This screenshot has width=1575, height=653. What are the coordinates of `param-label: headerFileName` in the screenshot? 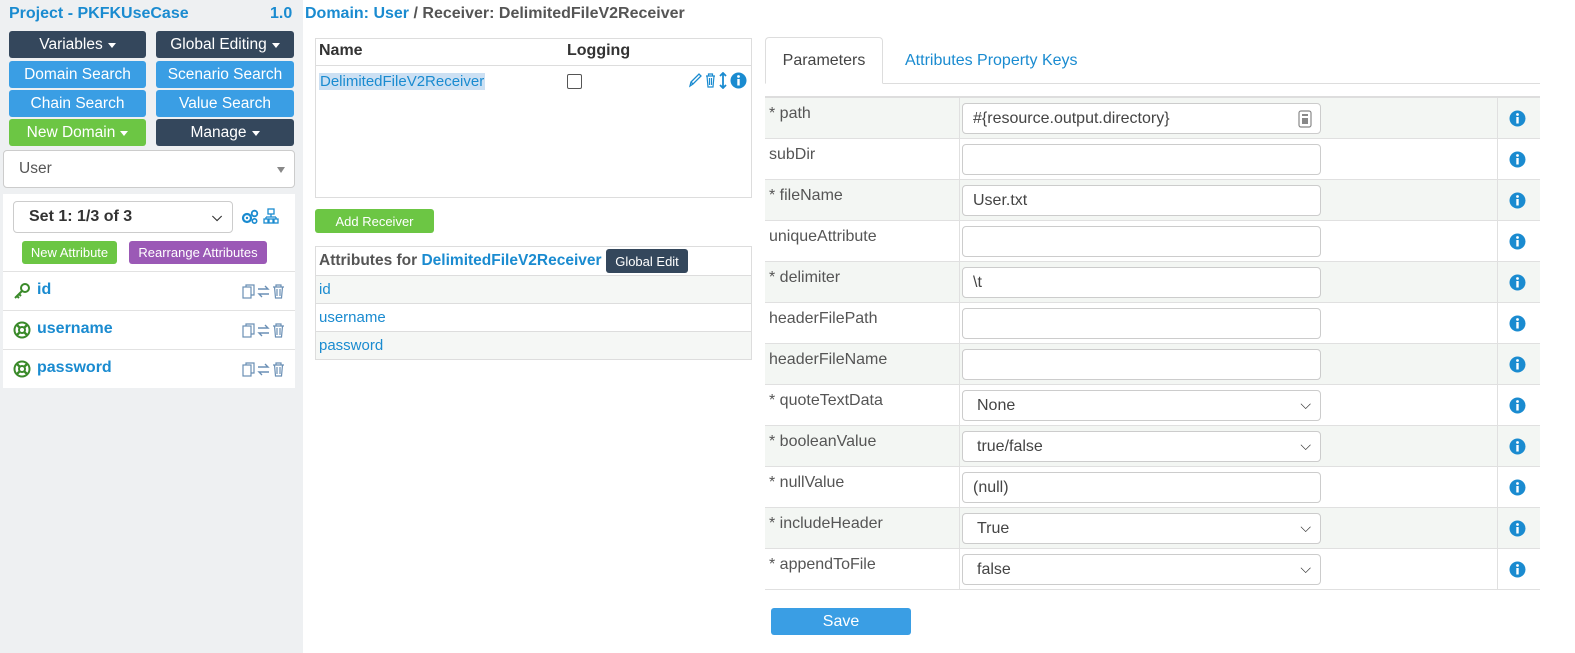 It's located at (862, 364).